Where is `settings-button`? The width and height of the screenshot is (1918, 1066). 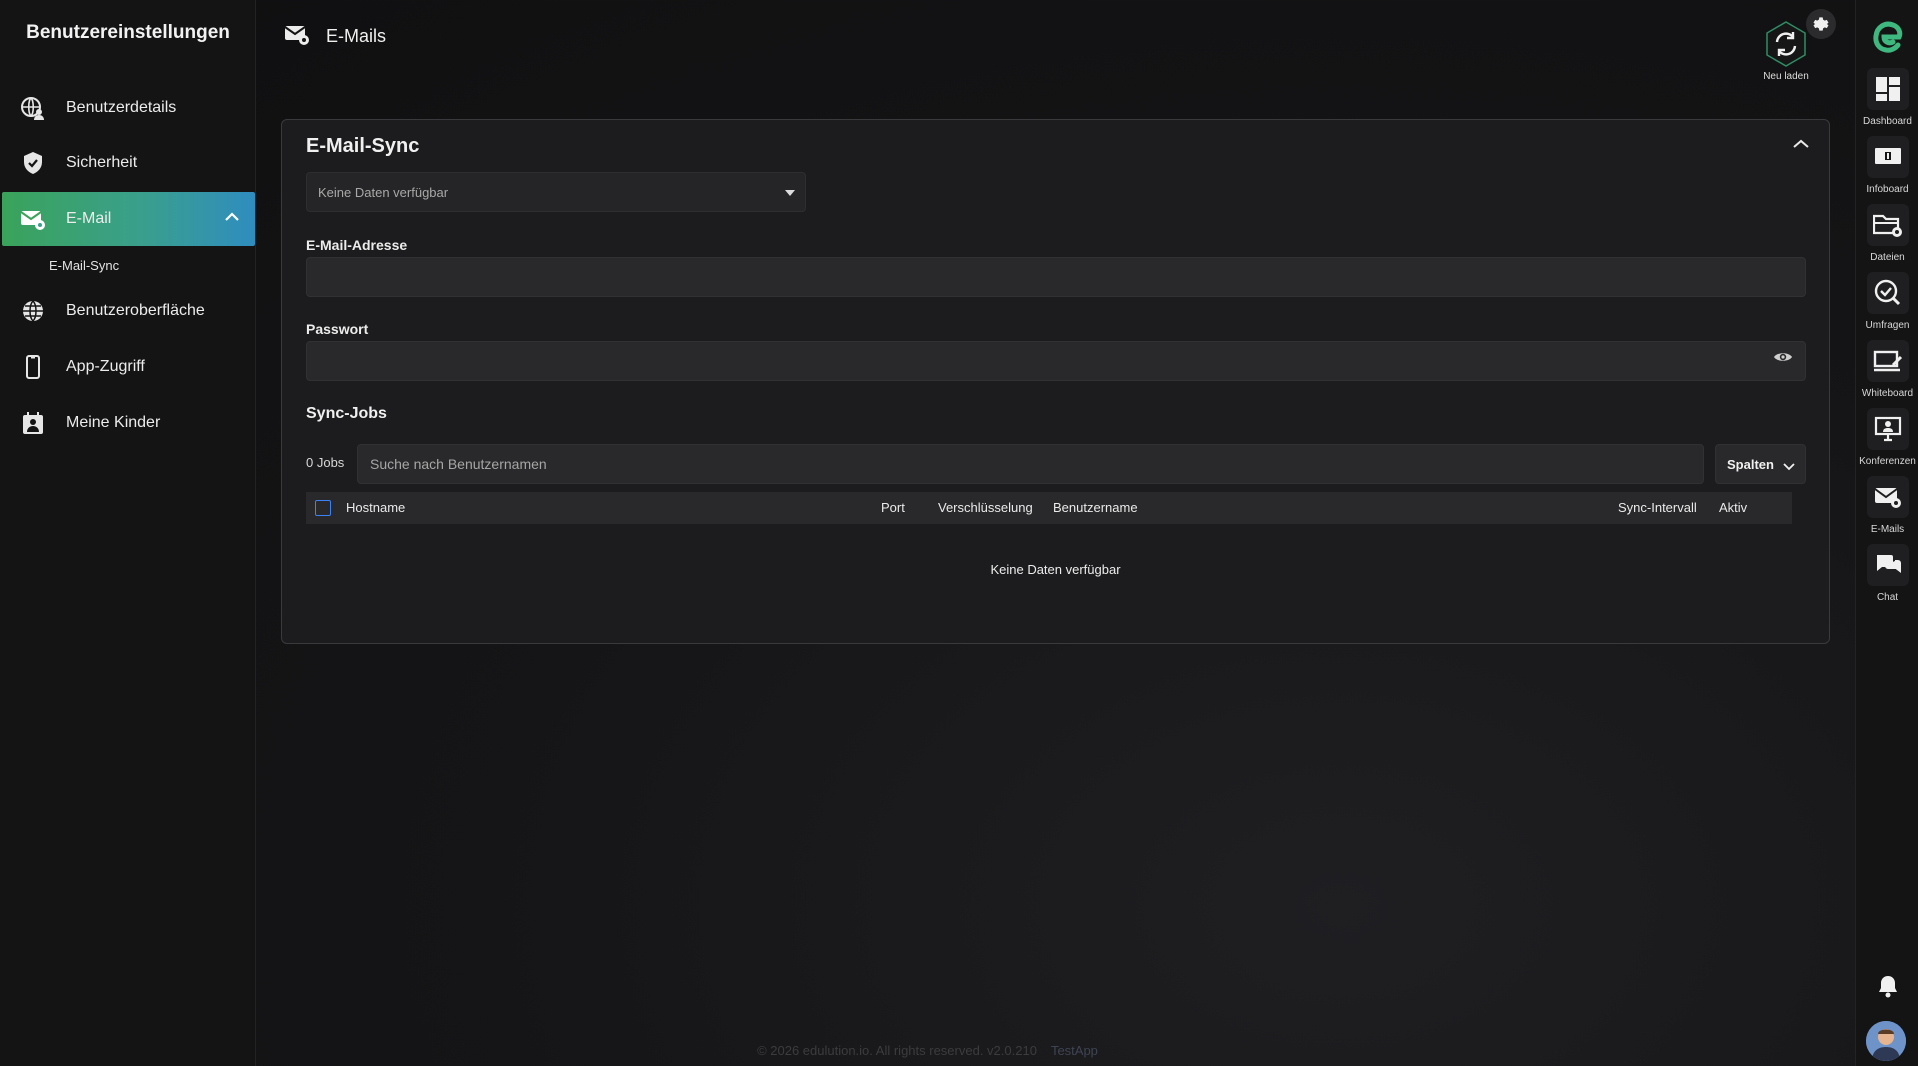
settings-button is located at coordinates (1821, 24).